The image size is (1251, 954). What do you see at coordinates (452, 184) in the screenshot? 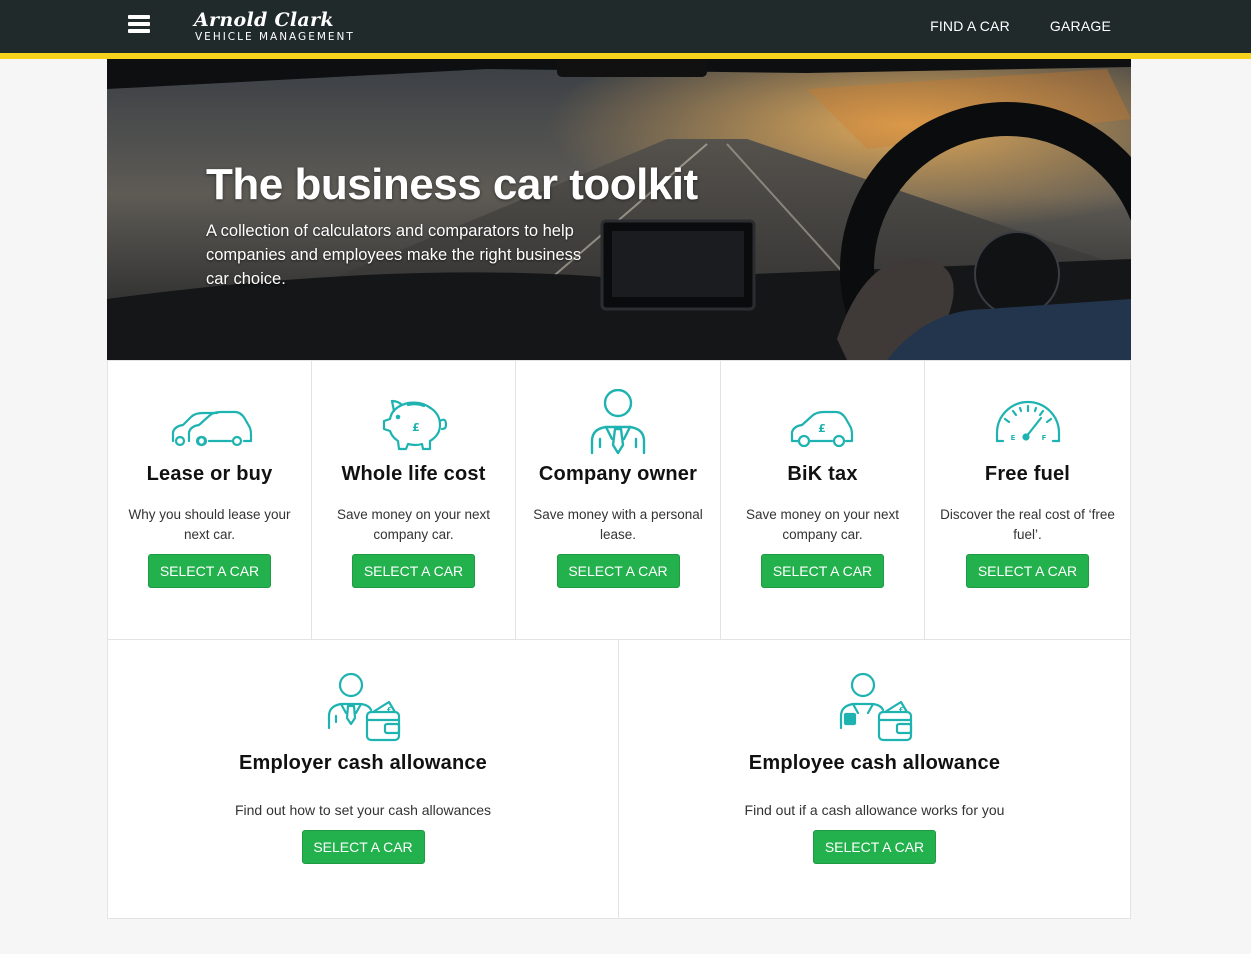
I see `hero-title: The business car toolkit` at bounding box center [452, 184].